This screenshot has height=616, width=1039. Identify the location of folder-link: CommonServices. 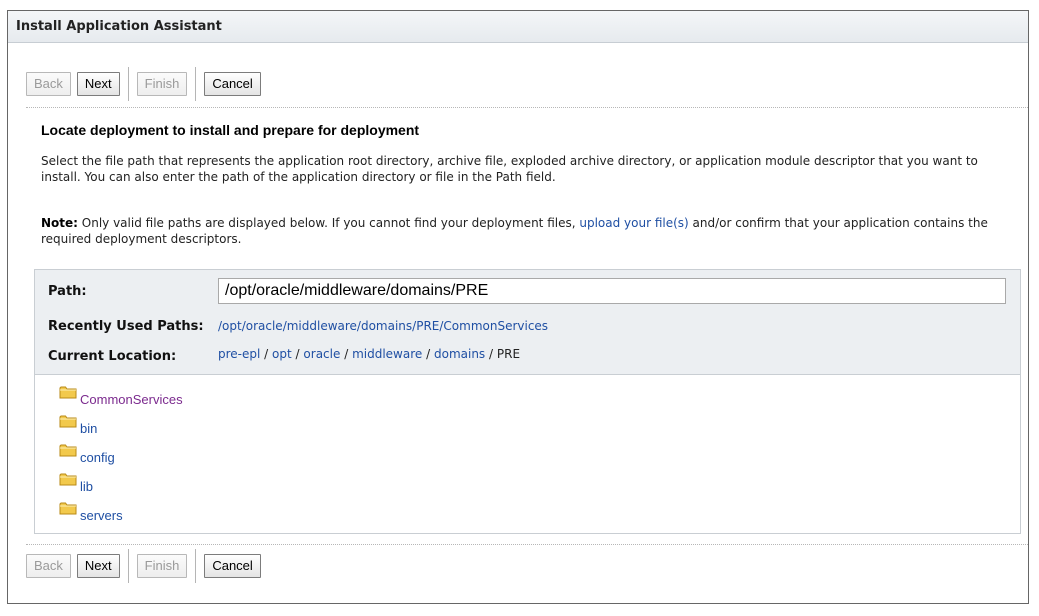
(131, 399).